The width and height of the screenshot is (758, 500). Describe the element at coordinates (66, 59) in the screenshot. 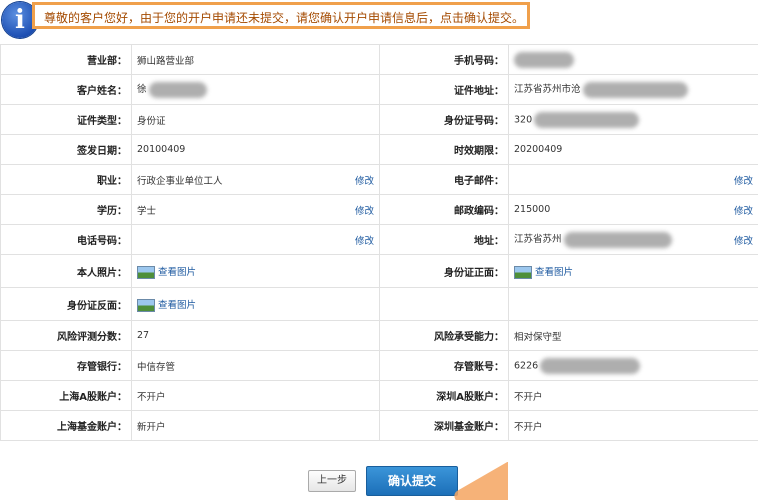

I see `label-branch: 营业部：` at that location.